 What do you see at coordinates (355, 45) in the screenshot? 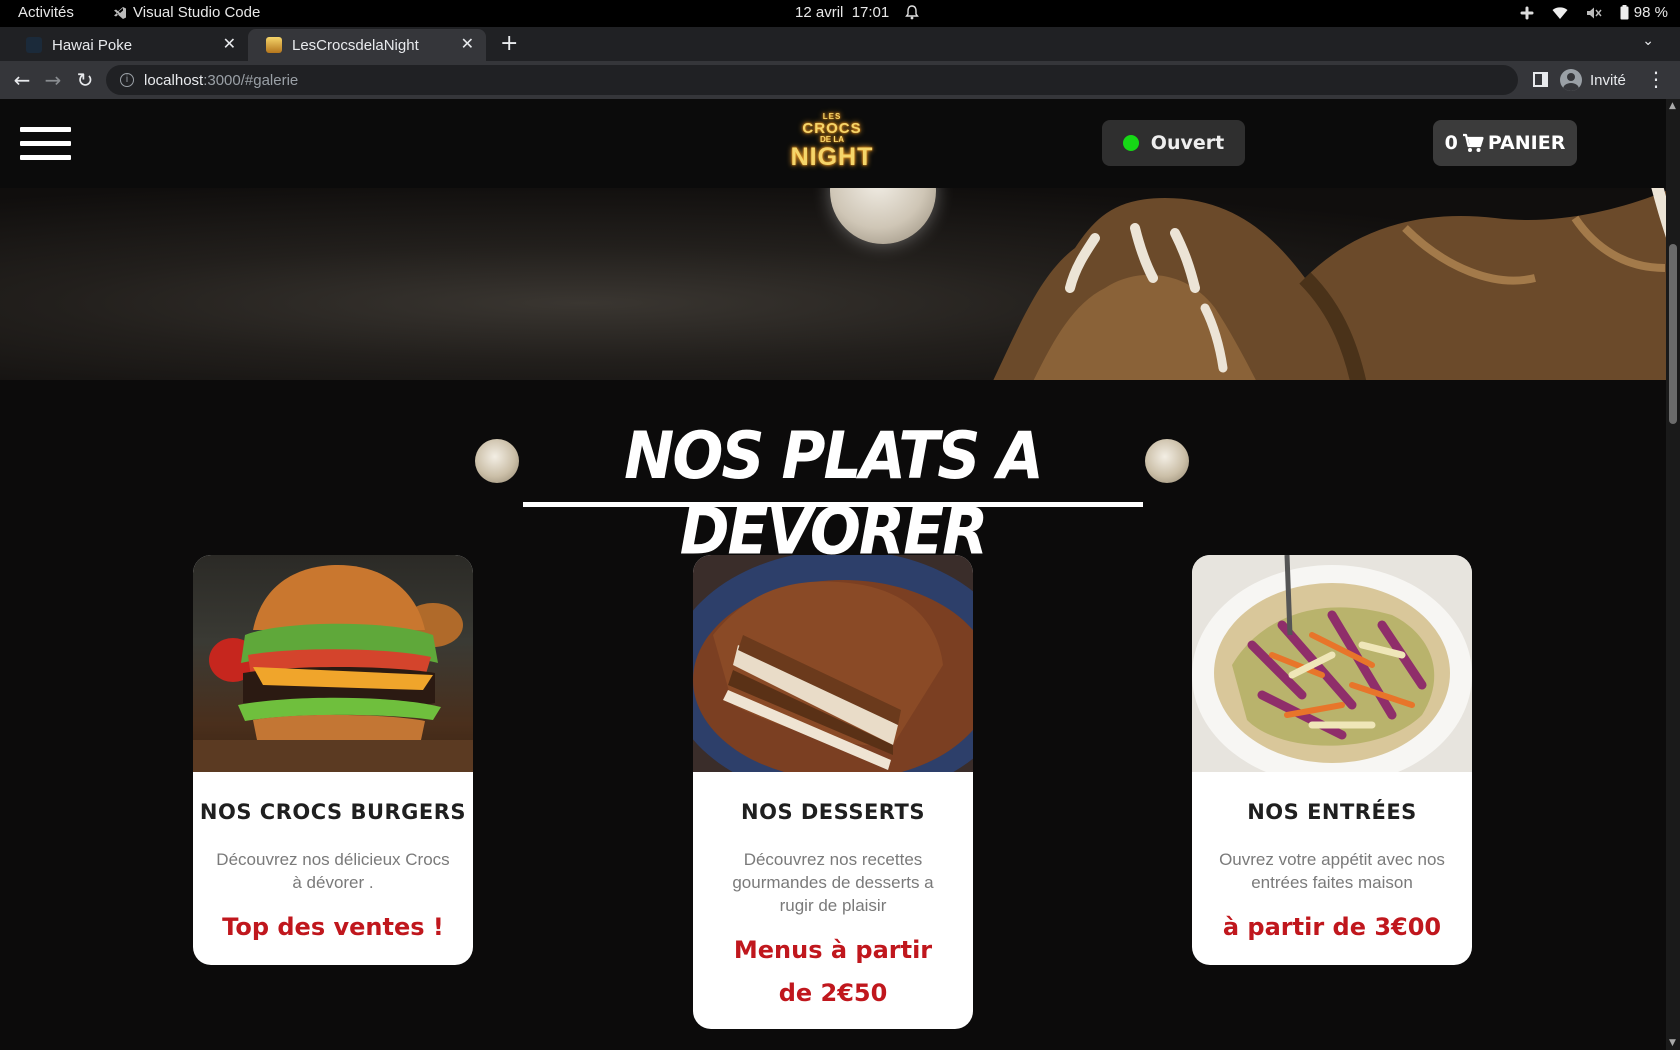
I see `tab-title: LesCrocsdelaNight` at bounding box center [355, 45].